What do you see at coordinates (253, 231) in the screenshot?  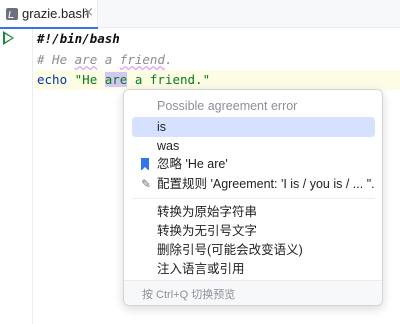 I see `intention-unquoted: 转换为无引号文字` at bounding box center [253, 231].